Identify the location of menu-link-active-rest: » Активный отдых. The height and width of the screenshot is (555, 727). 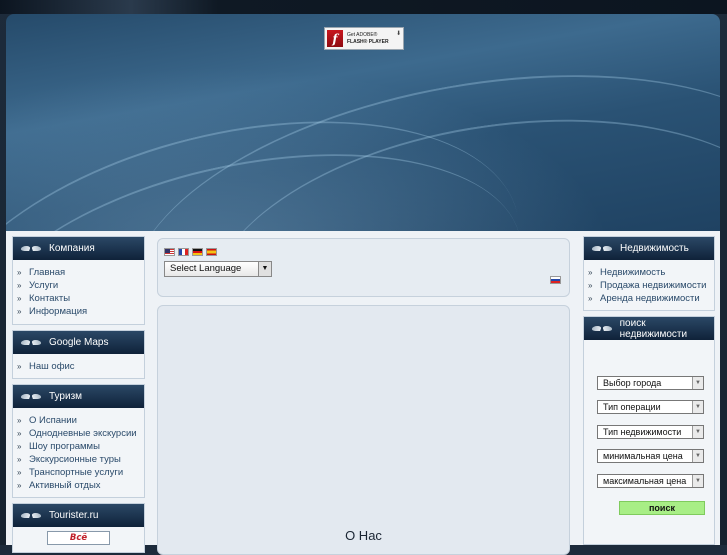
(80, 485).